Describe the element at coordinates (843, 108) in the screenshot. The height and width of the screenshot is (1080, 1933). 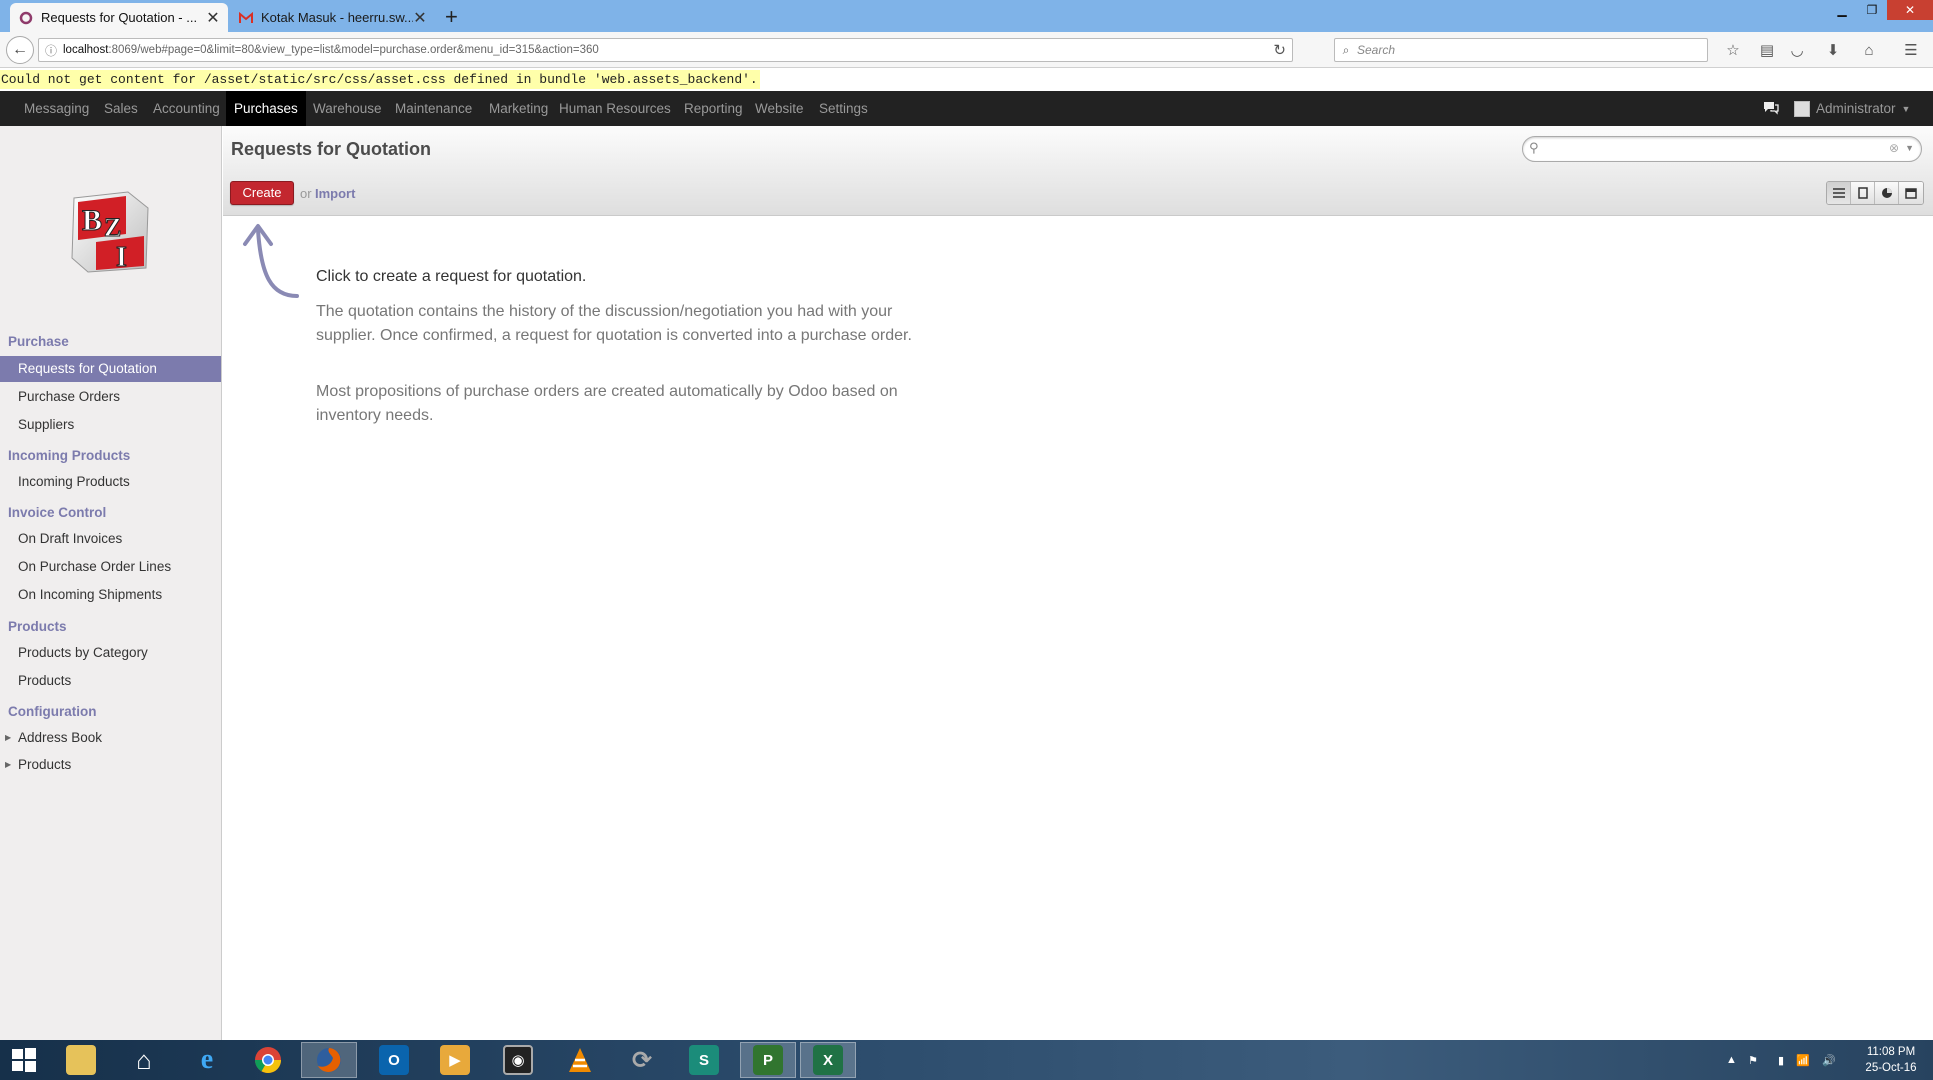
I see `menu-settings: Settings` at that location.